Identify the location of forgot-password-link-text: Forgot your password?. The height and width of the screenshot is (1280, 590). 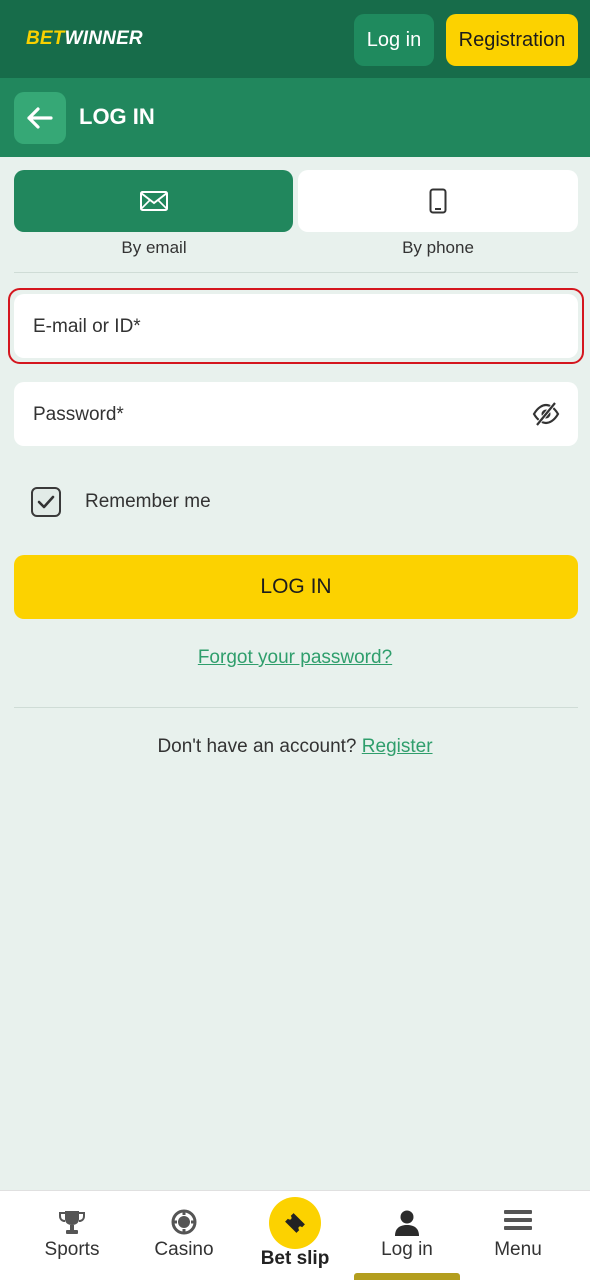
(295, 657).